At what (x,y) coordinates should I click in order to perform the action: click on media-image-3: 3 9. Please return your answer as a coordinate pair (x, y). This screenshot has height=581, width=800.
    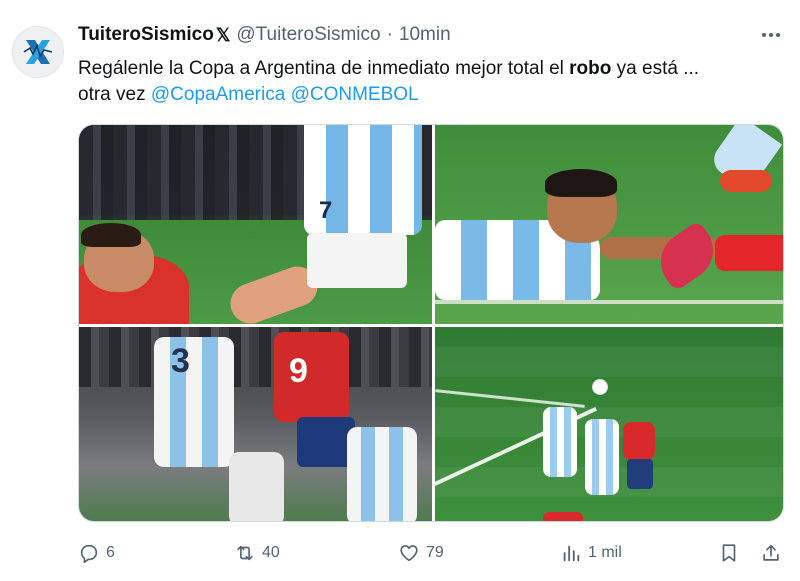
    Looking at the image, I should click on (255, 424).